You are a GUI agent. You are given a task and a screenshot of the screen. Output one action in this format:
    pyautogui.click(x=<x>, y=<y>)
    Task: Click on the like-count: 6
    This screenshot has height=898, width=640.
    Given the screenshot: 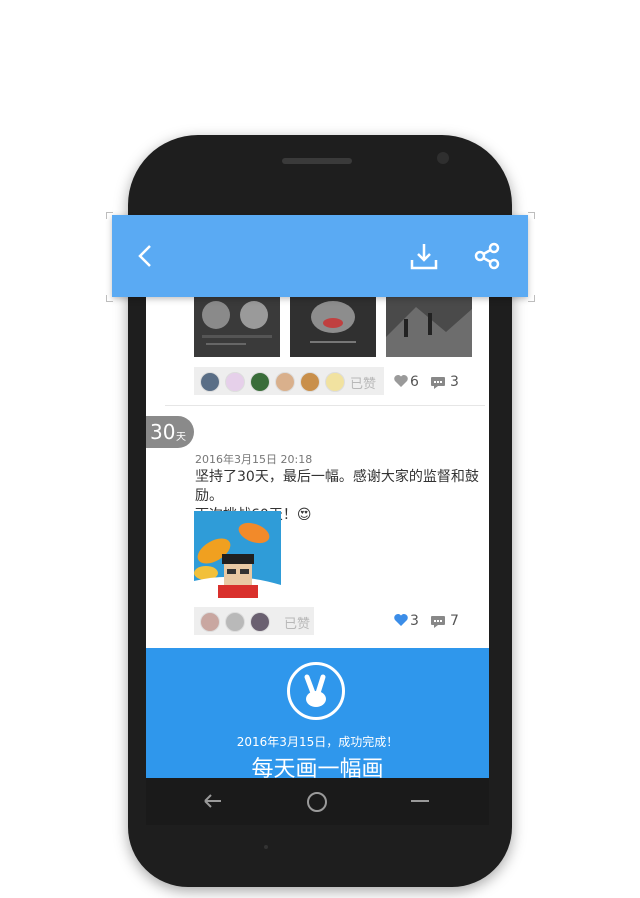 What is the action you would take?
    pyautogui.click(x=414, y=382)
    